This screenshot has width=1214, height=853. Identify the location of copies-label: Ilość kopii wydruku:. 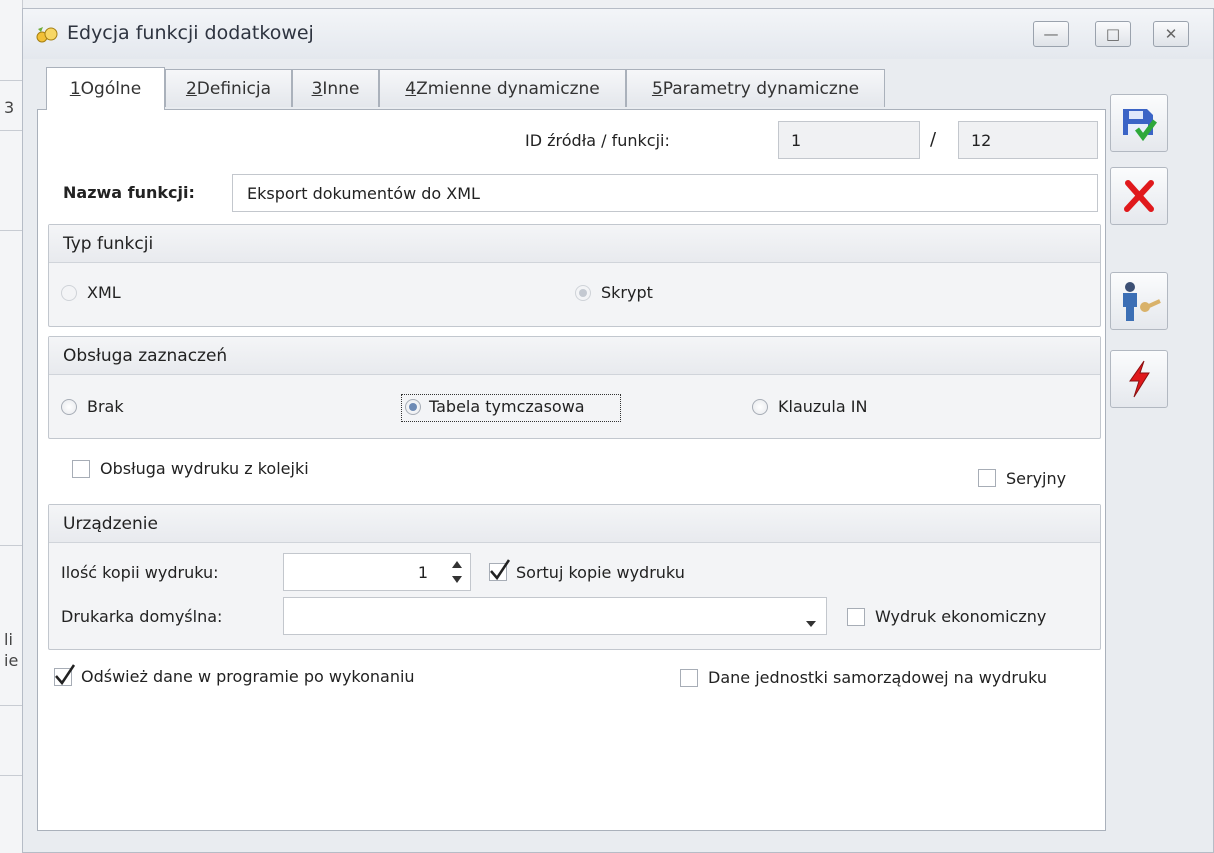
(140, 572).